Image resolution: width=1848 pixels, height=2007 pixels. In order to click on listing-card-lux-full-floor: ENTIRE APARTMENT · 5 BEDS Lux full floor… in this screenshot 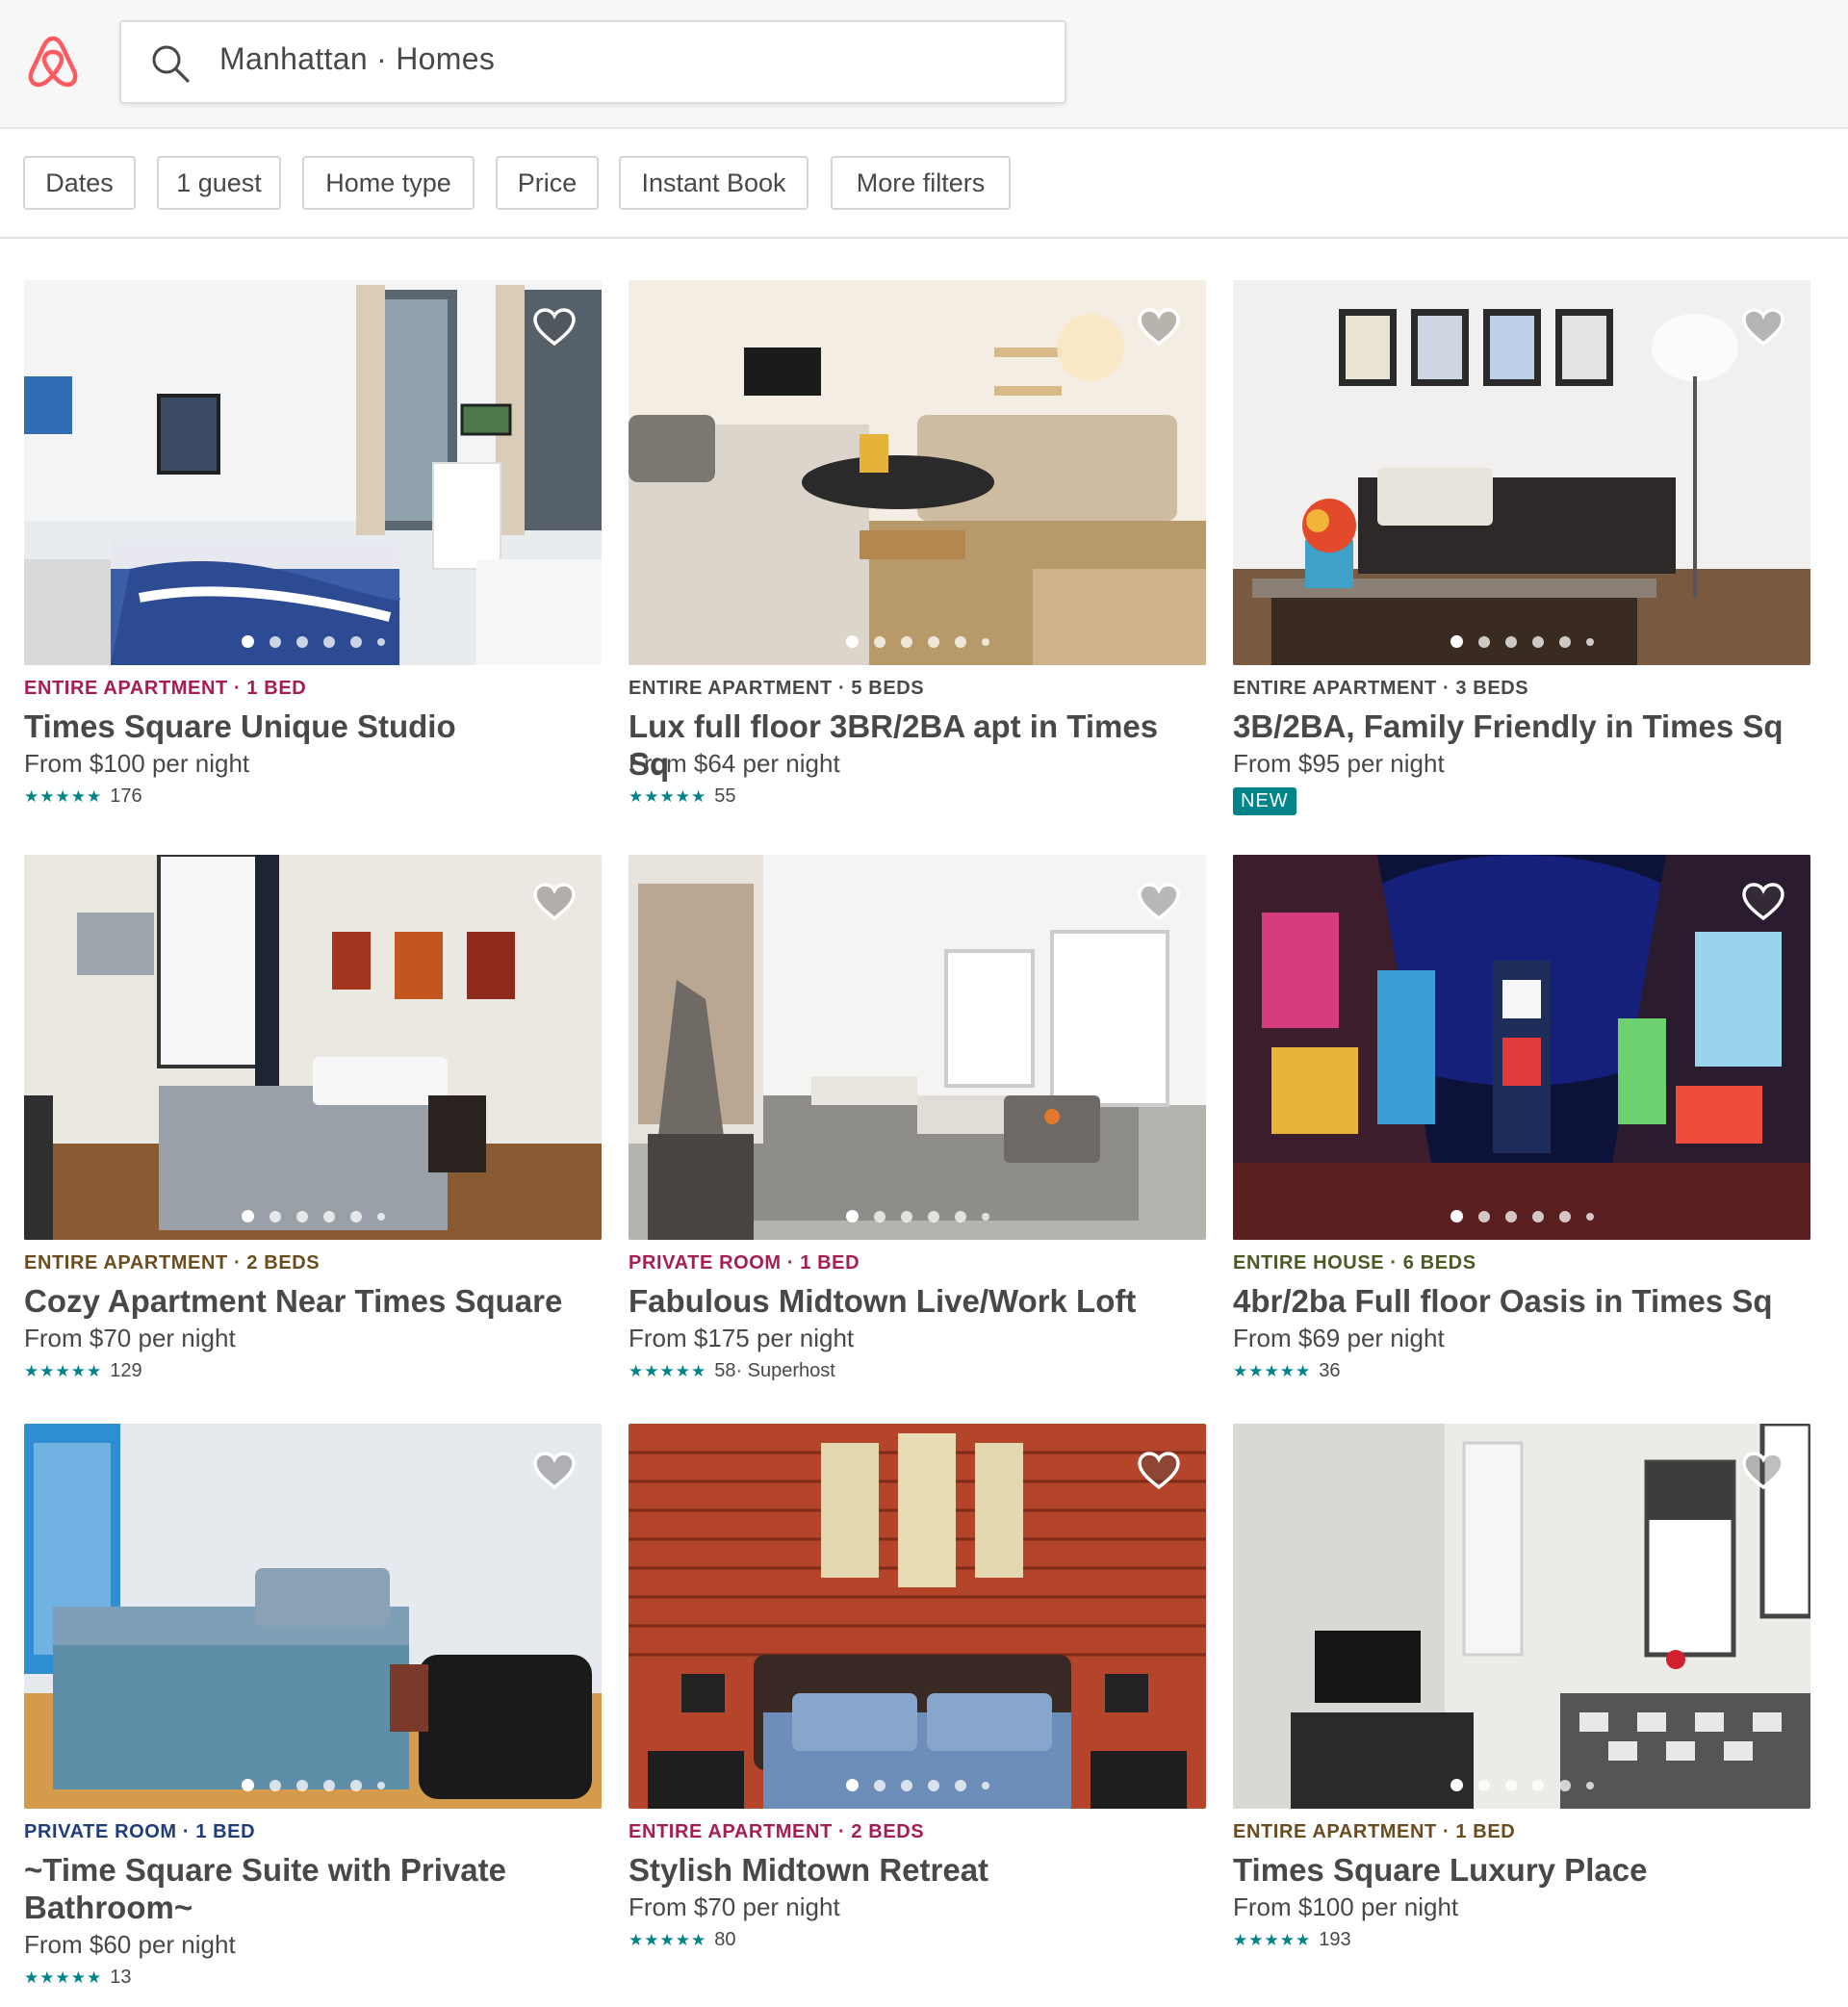, I will do `click(917, 549)`.